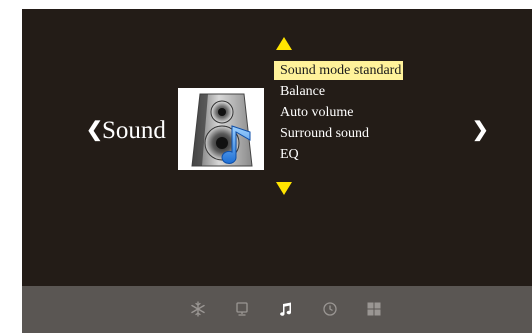  What do you see at coordinates (374, 309) in the screenshot?
I see `grid-icon` at bounding box center [374, 309].